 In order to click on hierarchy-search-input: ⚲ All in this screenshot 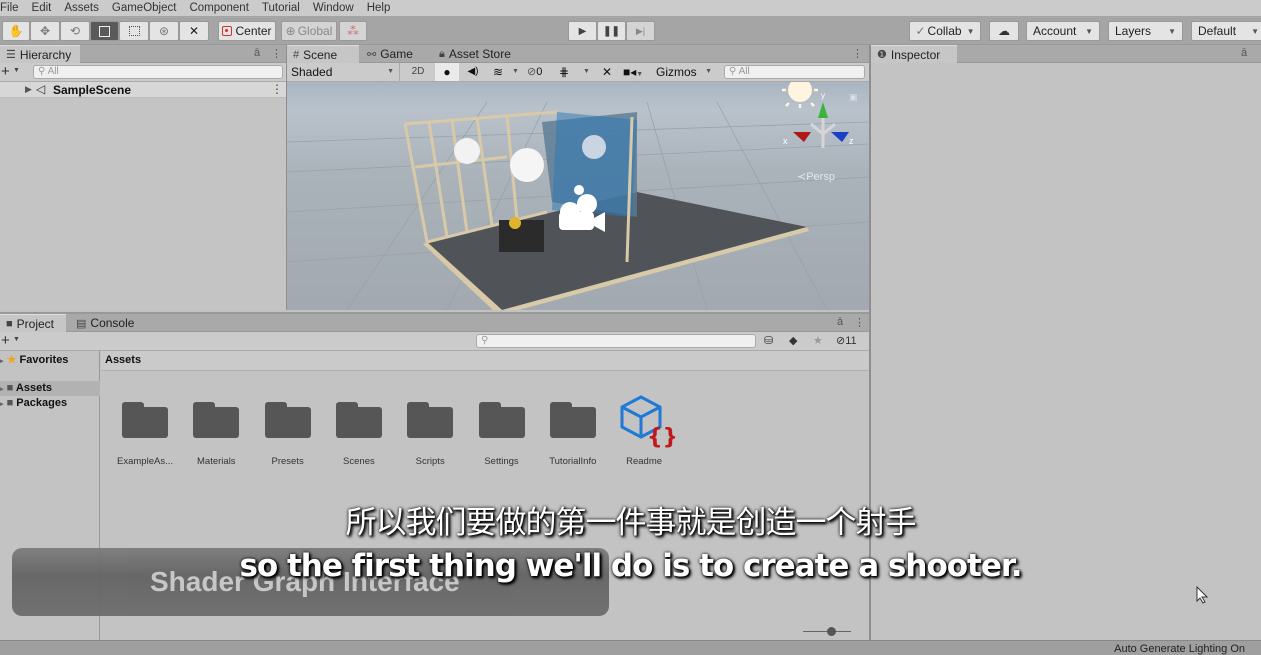, I will do `click(158, 72)`.